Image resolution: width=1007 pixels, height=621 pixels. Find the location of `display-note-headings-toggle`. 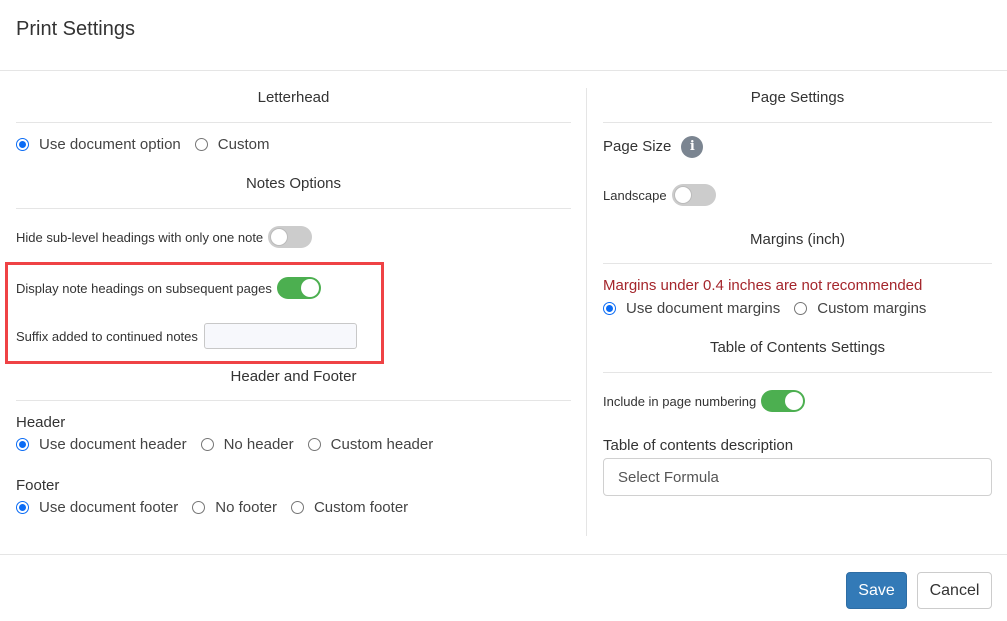

display-note-headings-toggle is located at coordinates (298, 288).